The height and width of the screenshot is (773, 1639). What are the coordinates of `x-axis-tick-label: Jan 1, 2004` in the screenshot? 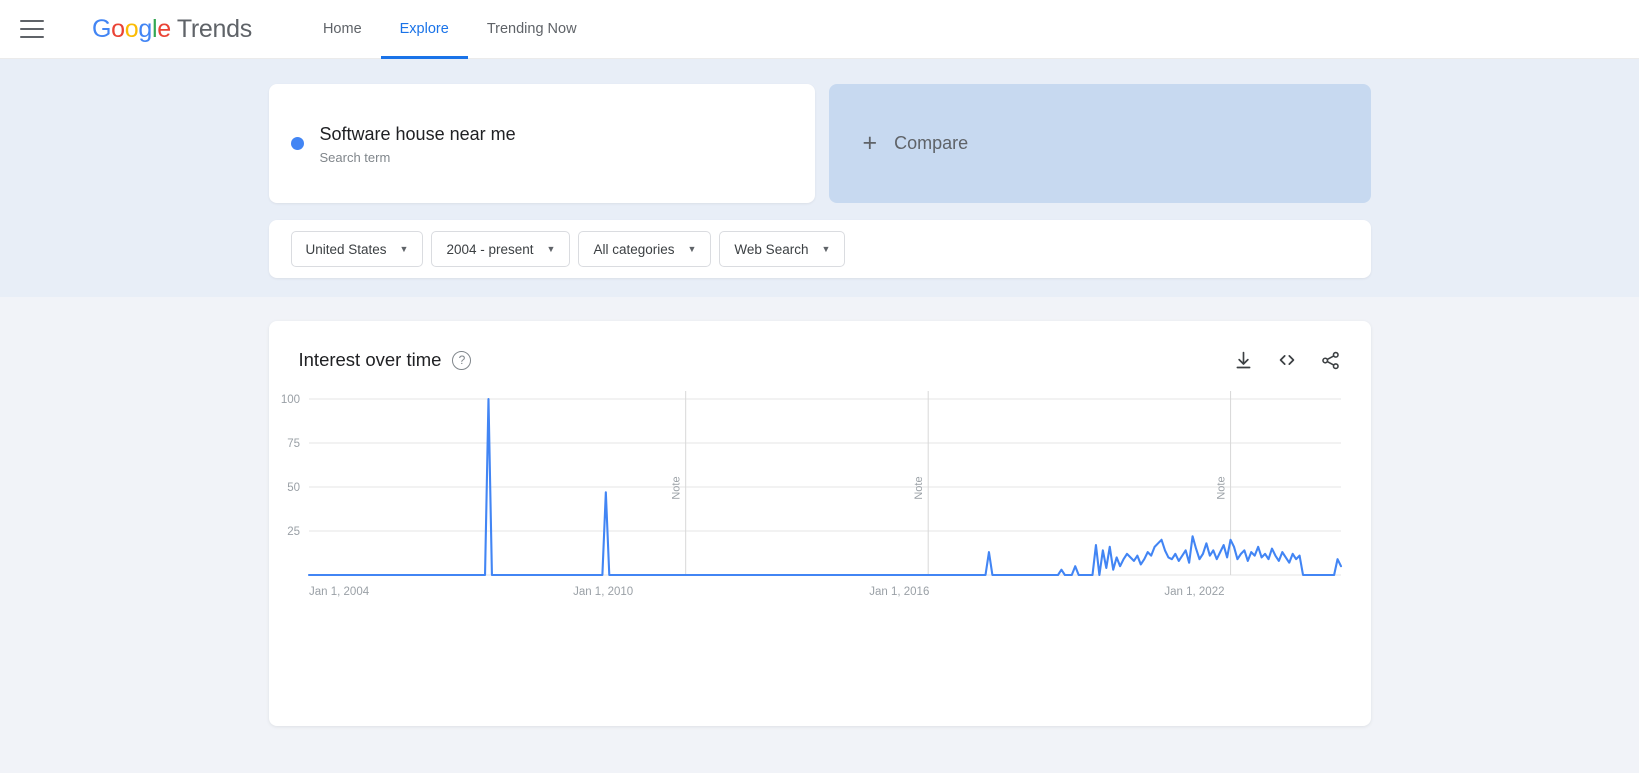 It's located at (339, 592).